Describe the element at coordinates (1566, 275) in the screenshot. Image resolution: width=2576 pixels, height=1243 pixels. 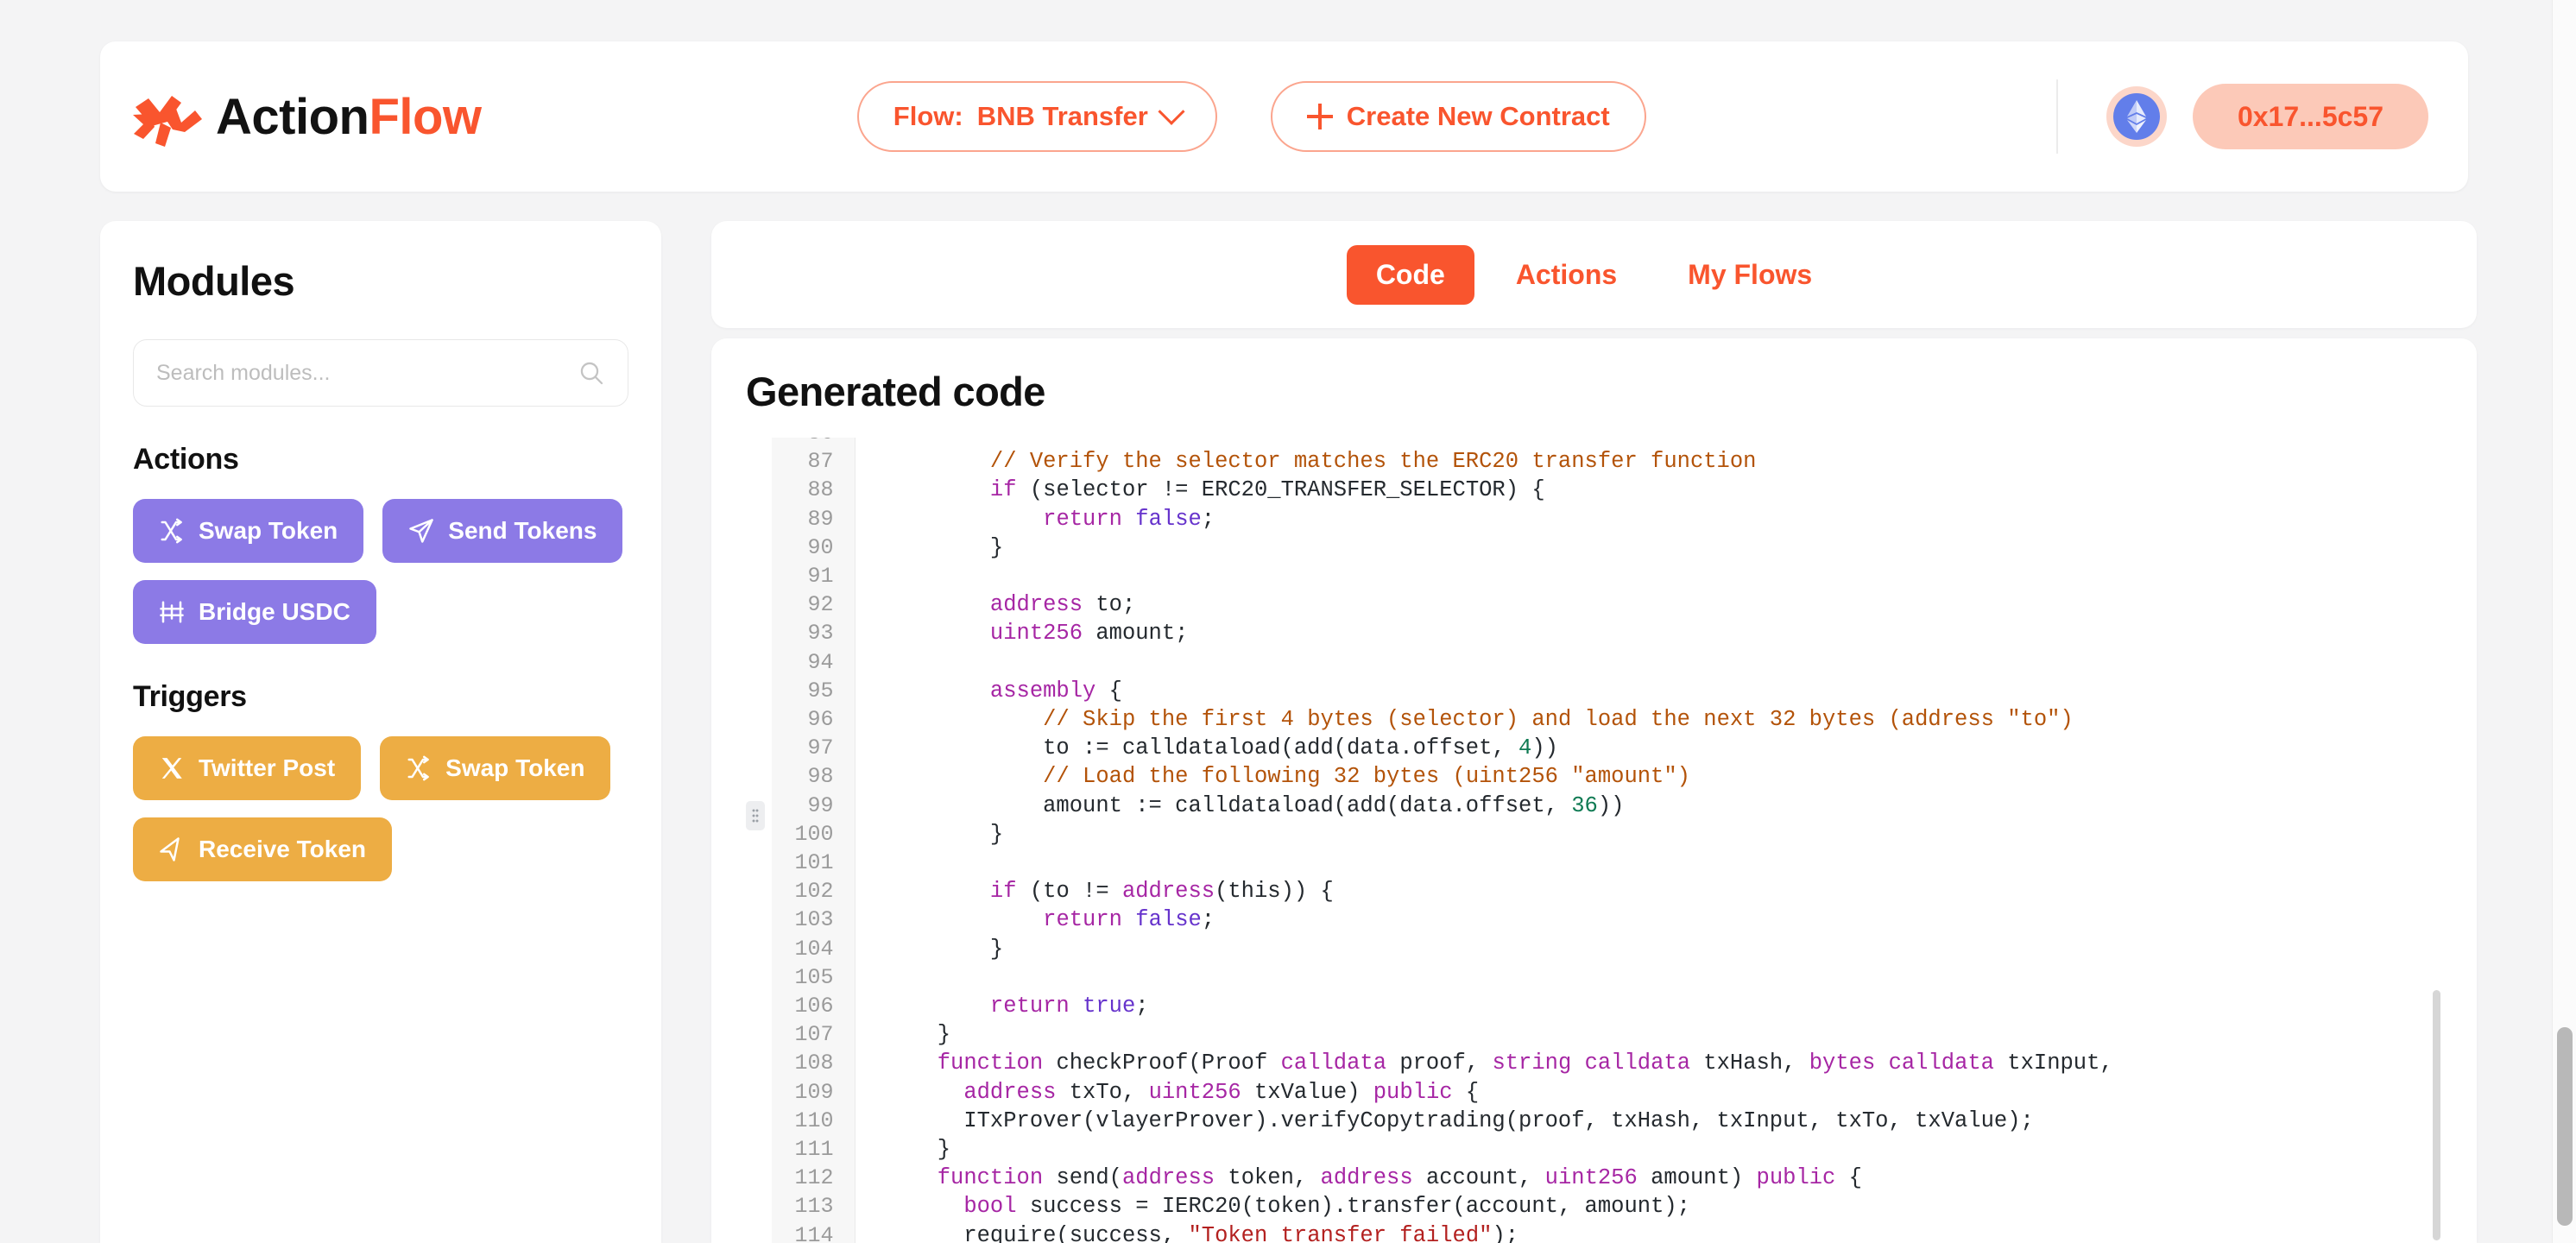
I see `tab-actions: Actions` at that location.